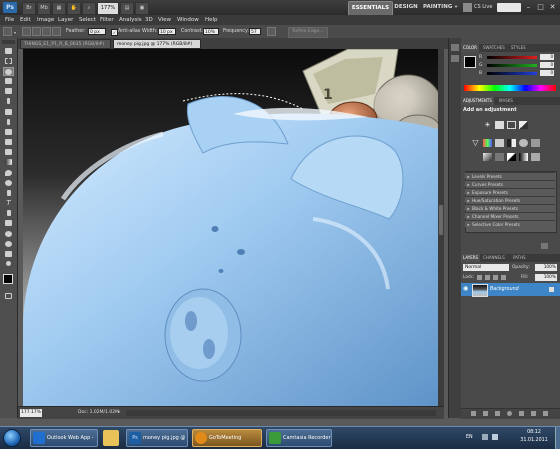 This screenshot has height=449, width=560. I want to click on status-zoom-field: 177.17%, so click(31, 413).